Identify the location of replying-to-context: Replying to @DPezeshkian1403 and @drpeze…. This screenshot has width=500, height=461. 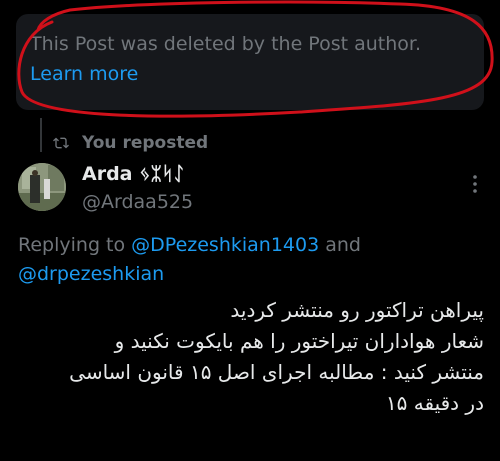
(238, 260).